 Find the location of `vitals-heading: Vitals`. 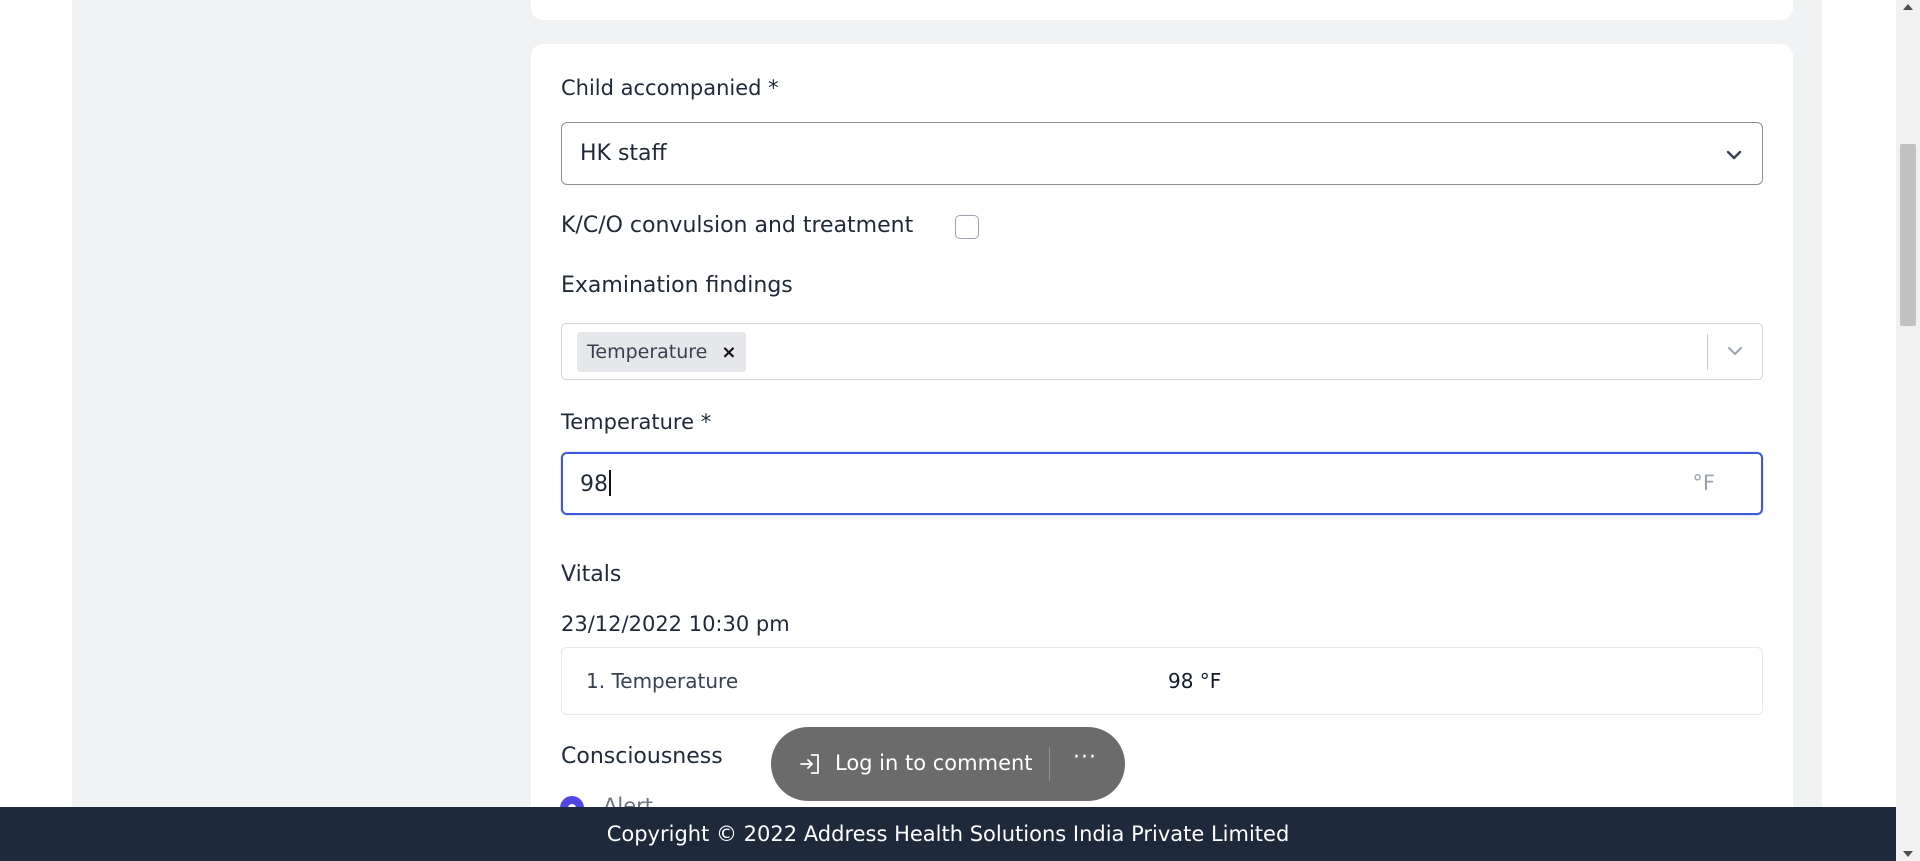

vitals-heading: Vitals is located at coordinates (591, 574).